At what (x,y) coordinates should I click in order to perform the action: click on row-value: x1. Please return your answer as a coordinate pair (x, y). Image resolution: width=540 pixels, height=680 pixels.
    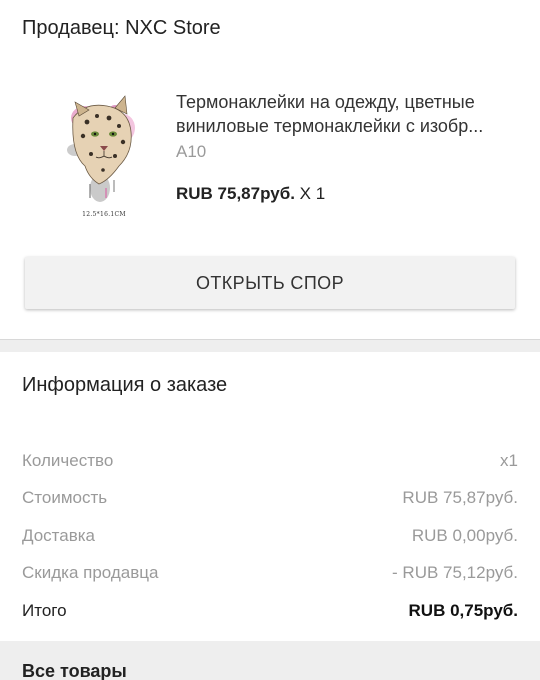
    Looking at the image, I should click on (509, 460).